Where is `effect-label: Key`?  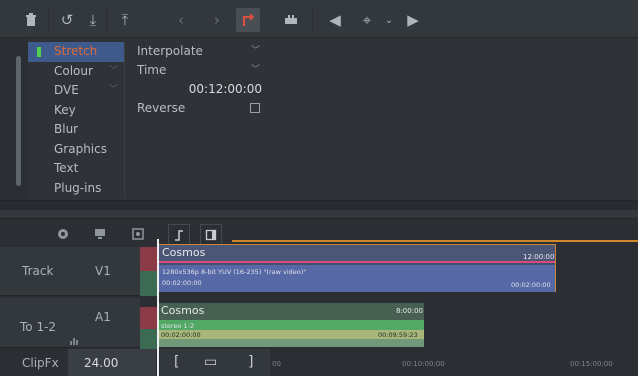
effect-label: Key is located at coordinates (65, 109).